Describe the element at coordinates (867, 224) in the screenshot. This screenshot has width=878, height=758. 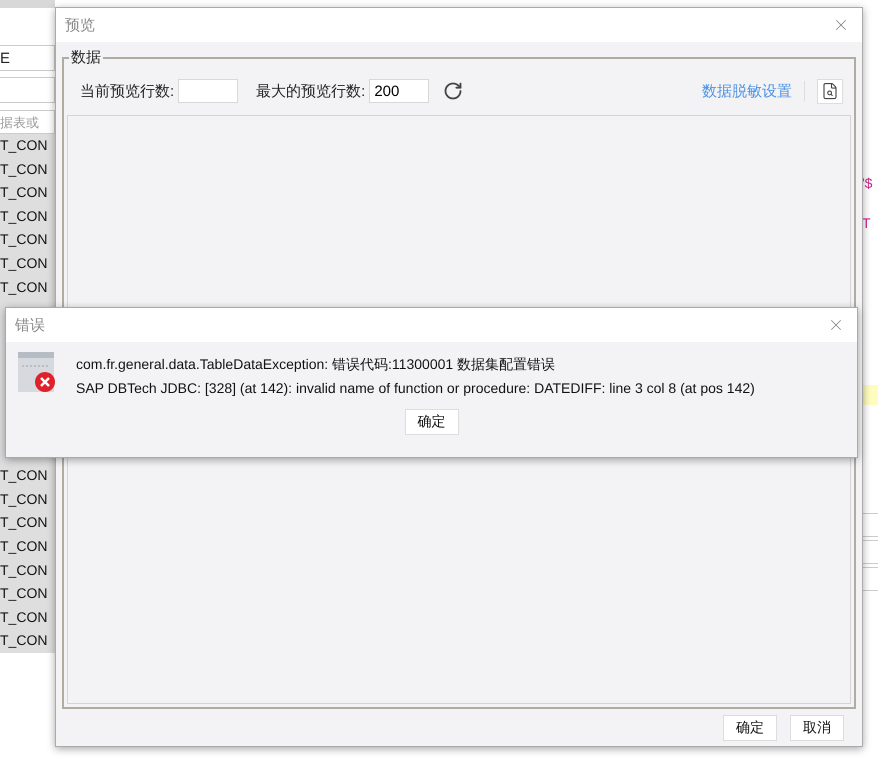
I see `code-text: T` at that location.